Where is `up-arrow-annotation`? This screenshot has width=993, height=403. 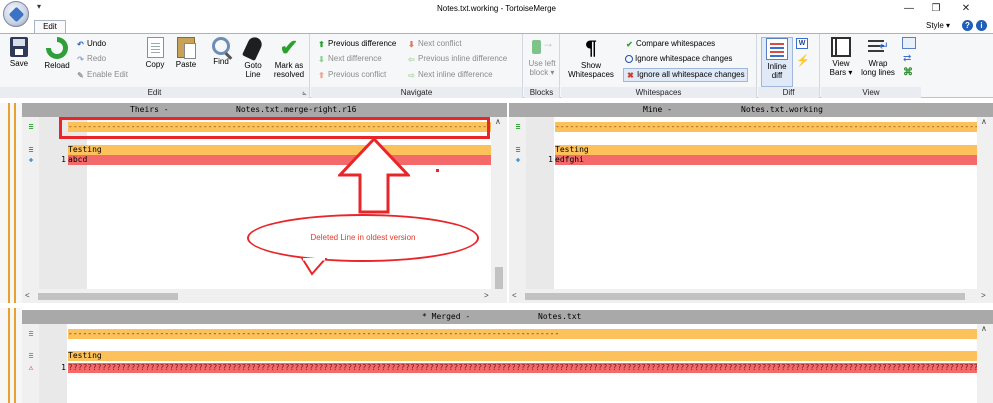 up-arrow-annotation is located at coordinates (374, 175).